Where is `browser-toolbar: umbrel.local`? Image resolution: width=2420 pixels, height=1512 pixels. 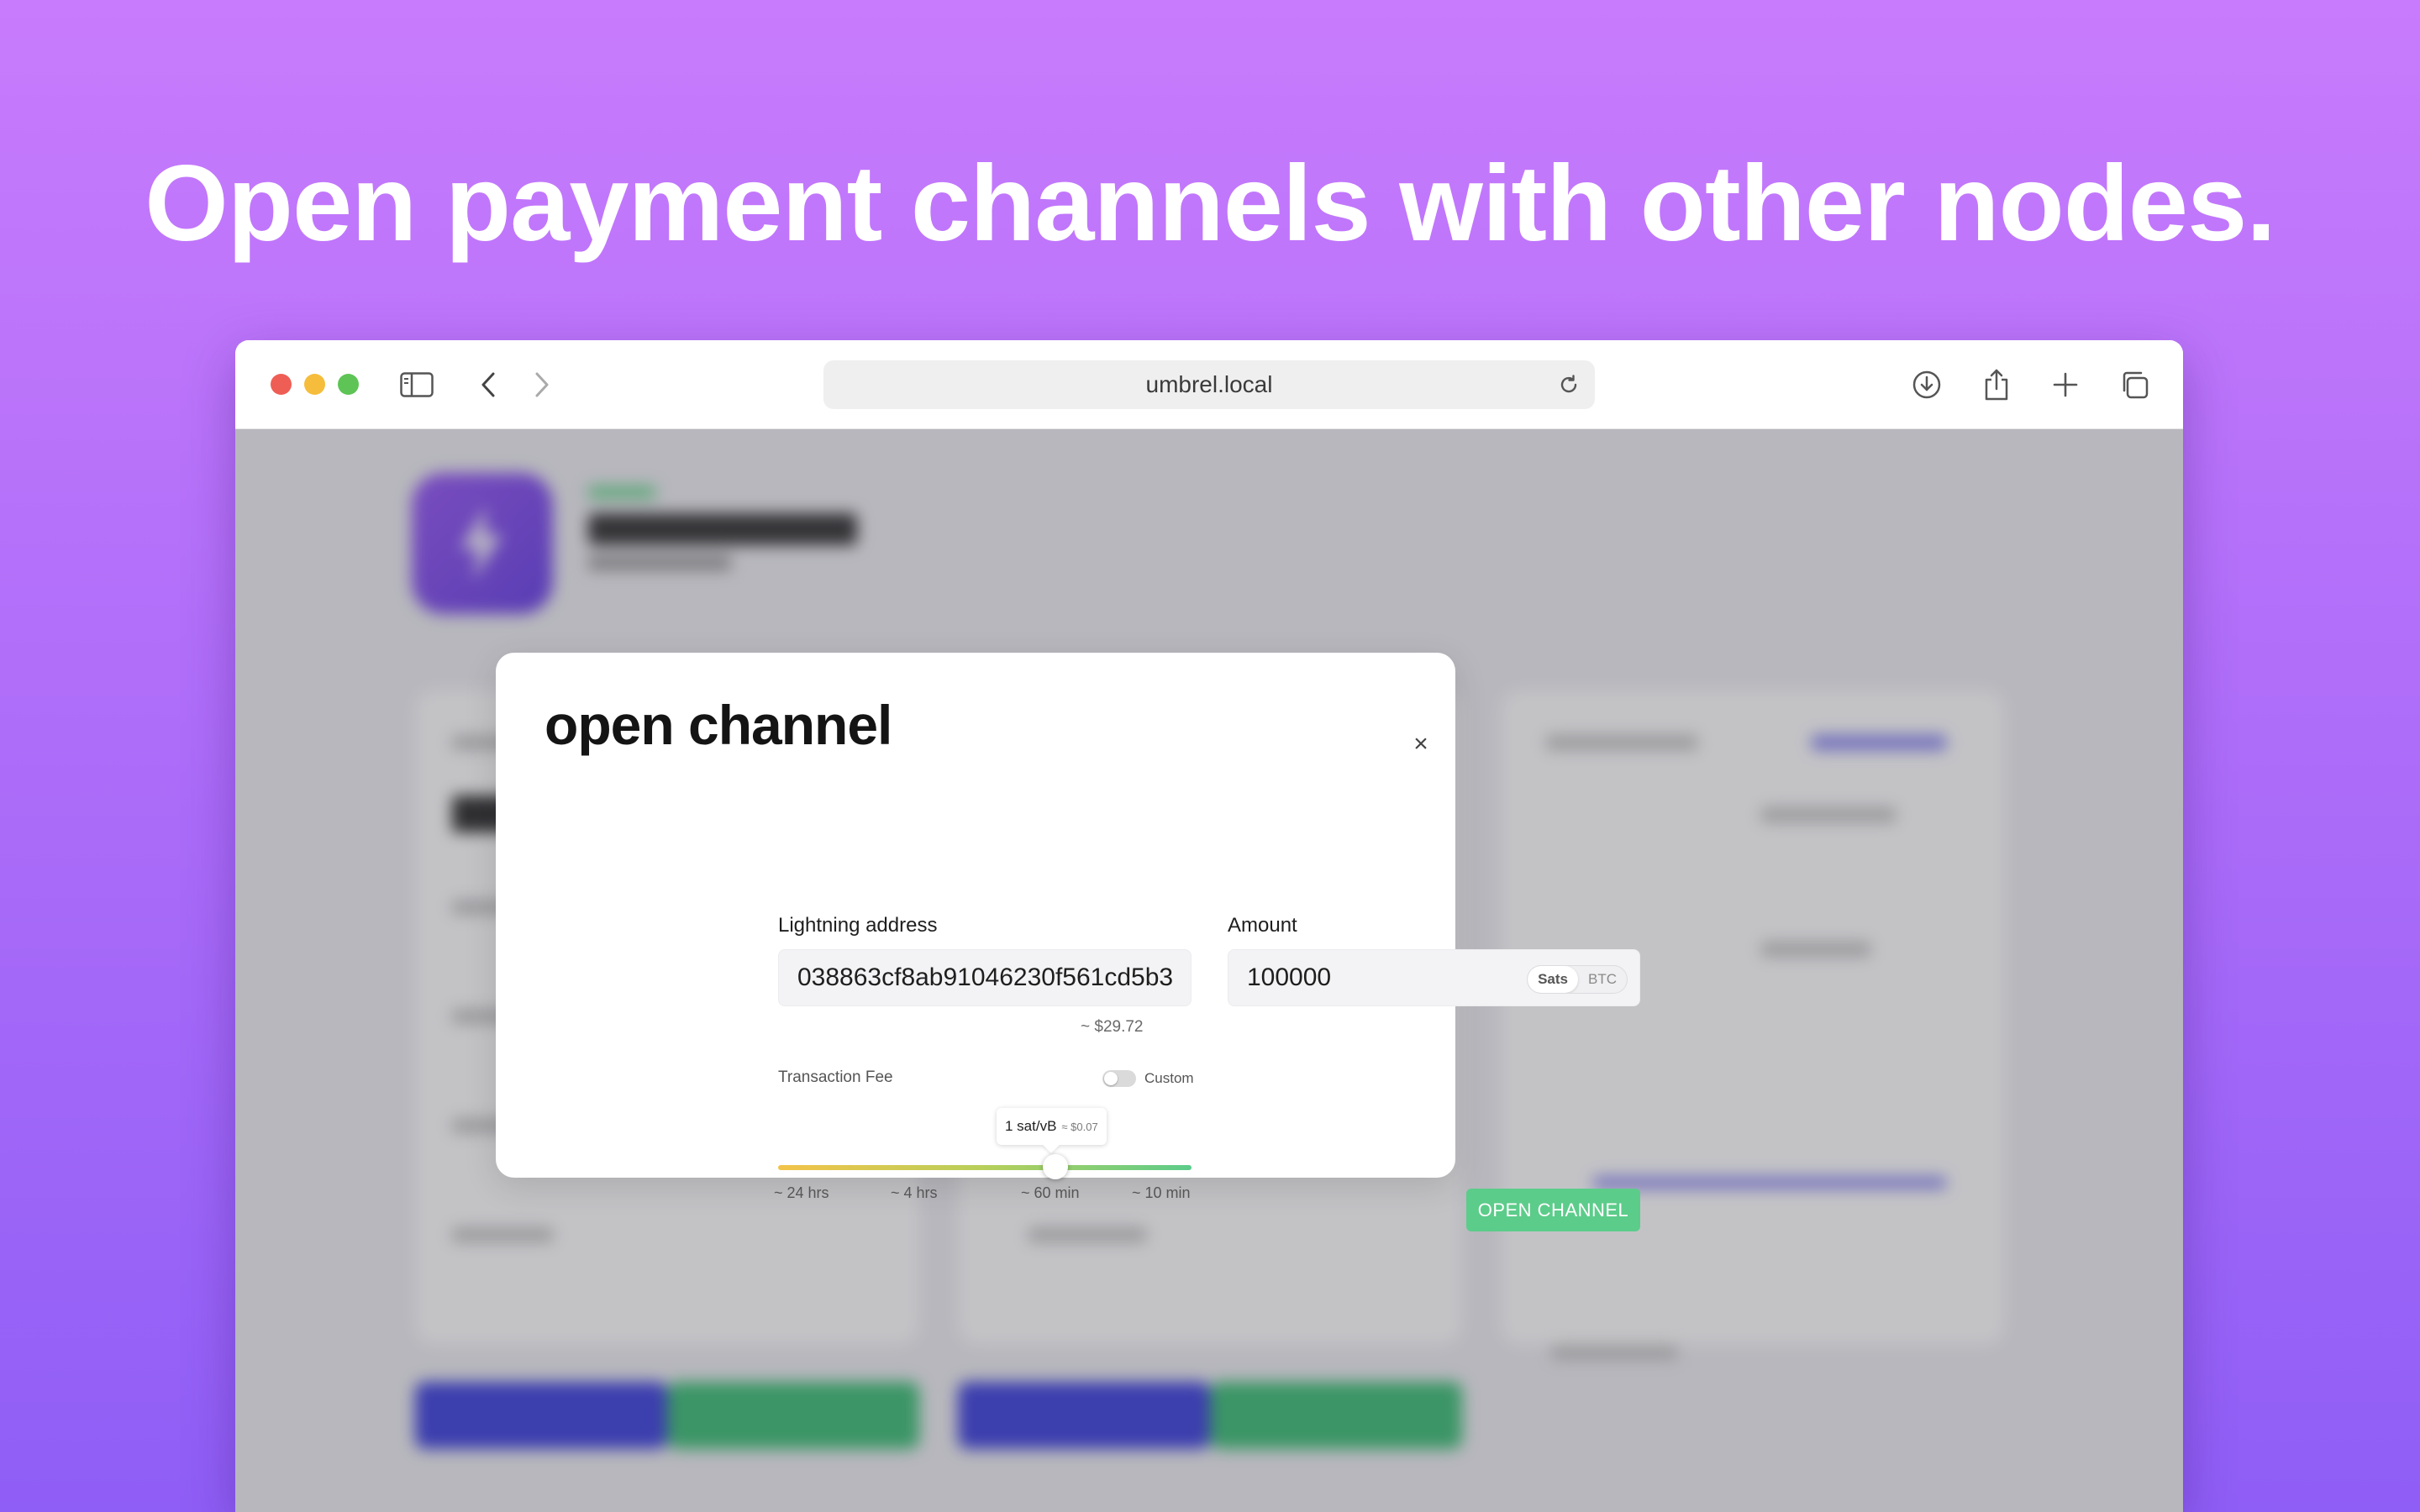 browser-toolbar: umbrel.local is located at coordinates (1209, 384).